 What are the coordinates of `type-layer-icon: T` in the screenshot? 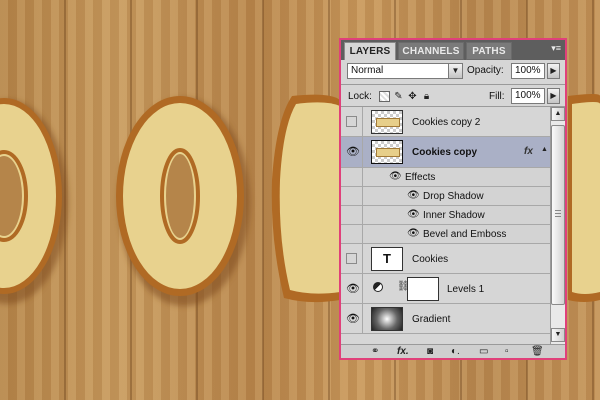 It's located at (387, 259).